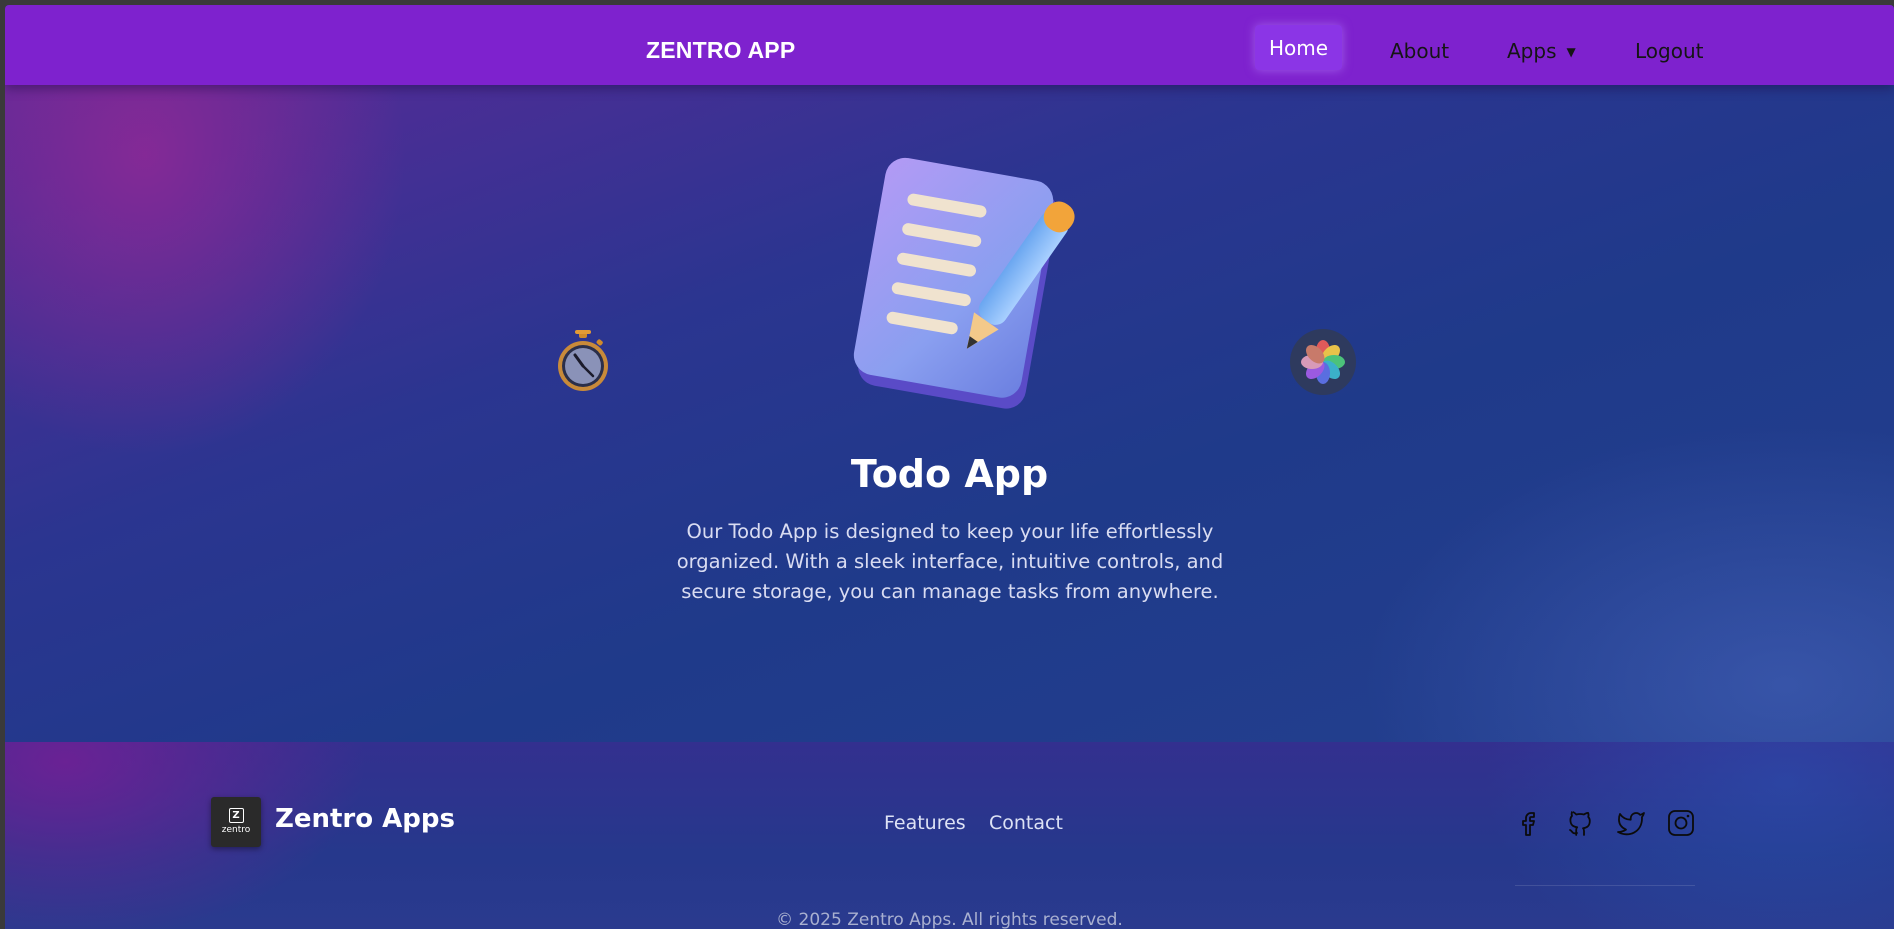  Describe the element at coordinates (949, 919) in the screenshot. I see `copyright-text: © 2025 Zentro Apps. All rights reserved.` at that location.